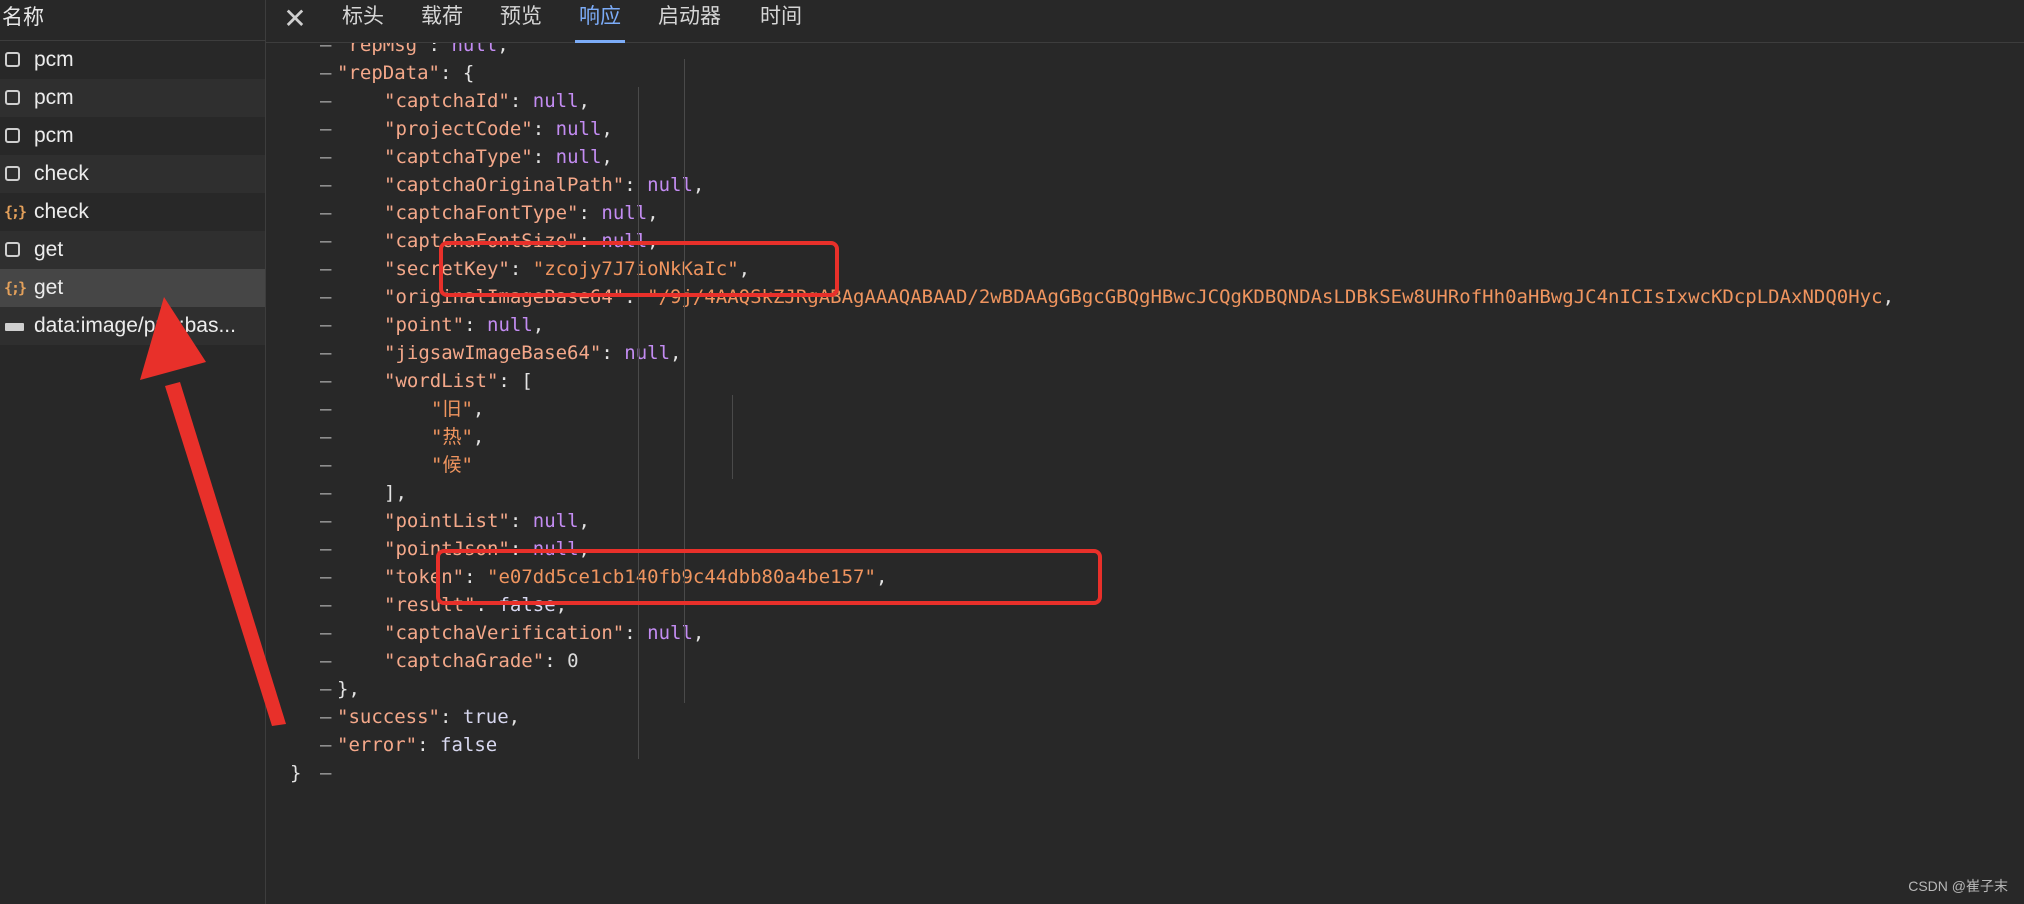 The width and height of the screenshot is (2024, 904). What do you see at coordinates (1145, 773) in the screenshot?
I see `json-line: –}` at bounding box center [1145, 773].